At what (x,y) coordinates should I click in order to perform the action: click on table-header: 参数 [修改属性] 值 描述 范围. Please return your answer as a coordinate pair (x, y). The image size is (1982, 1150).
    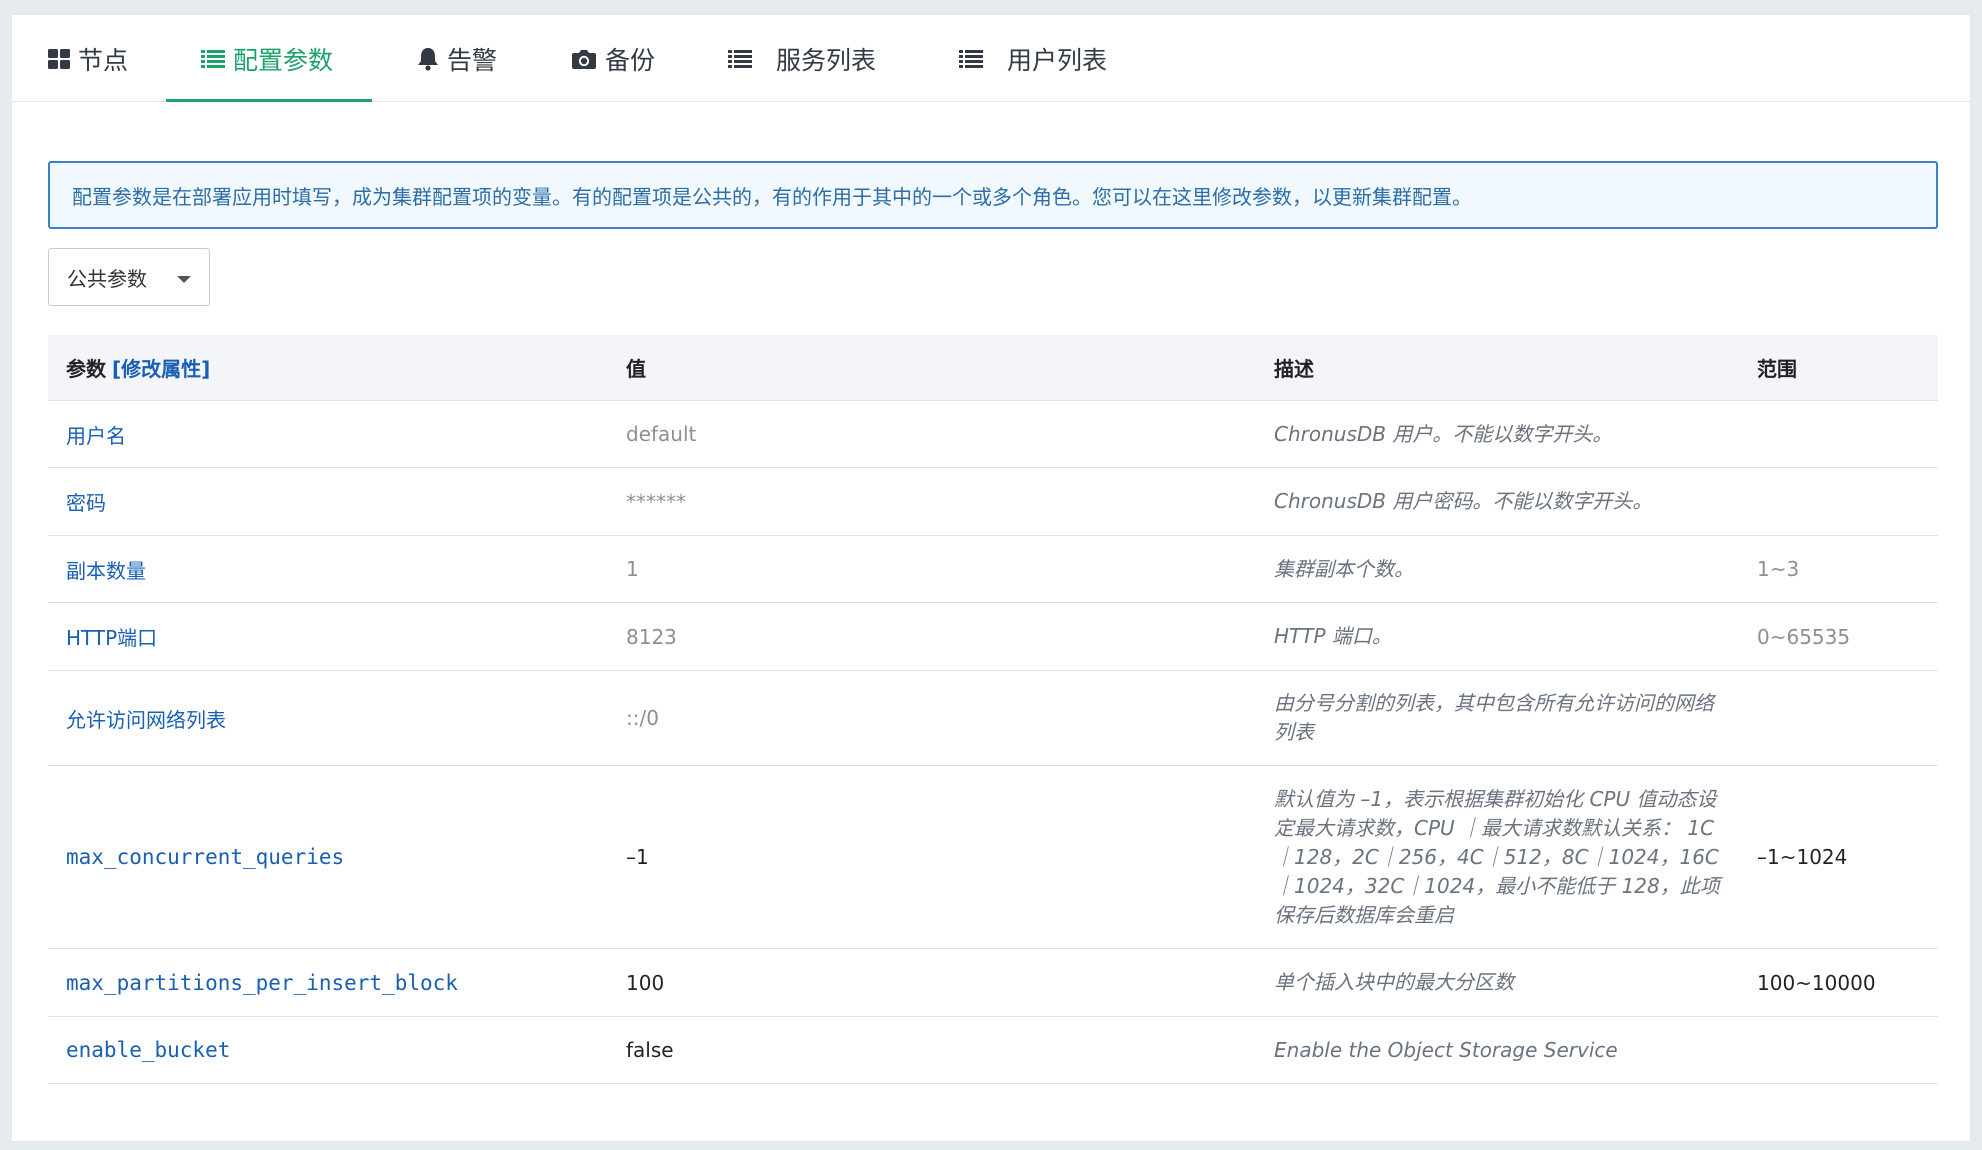
    Looking at the image, I should click on (993, 368).